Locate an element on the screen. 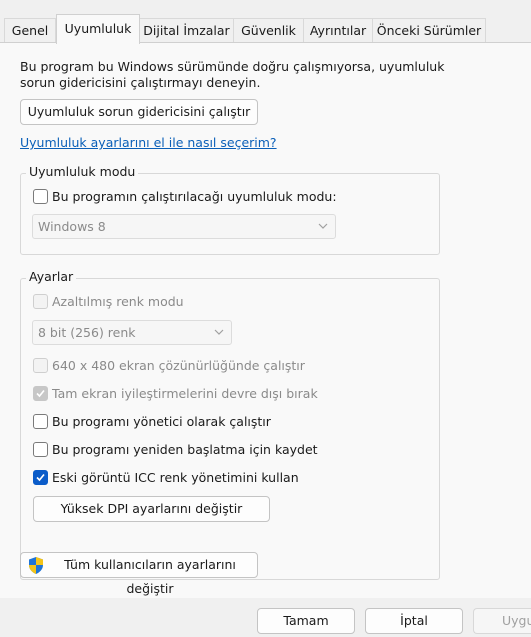 Image resolution: width=531 pixels, height=637 pixels. res-640-checkbox is located at coordinates (40, 365).